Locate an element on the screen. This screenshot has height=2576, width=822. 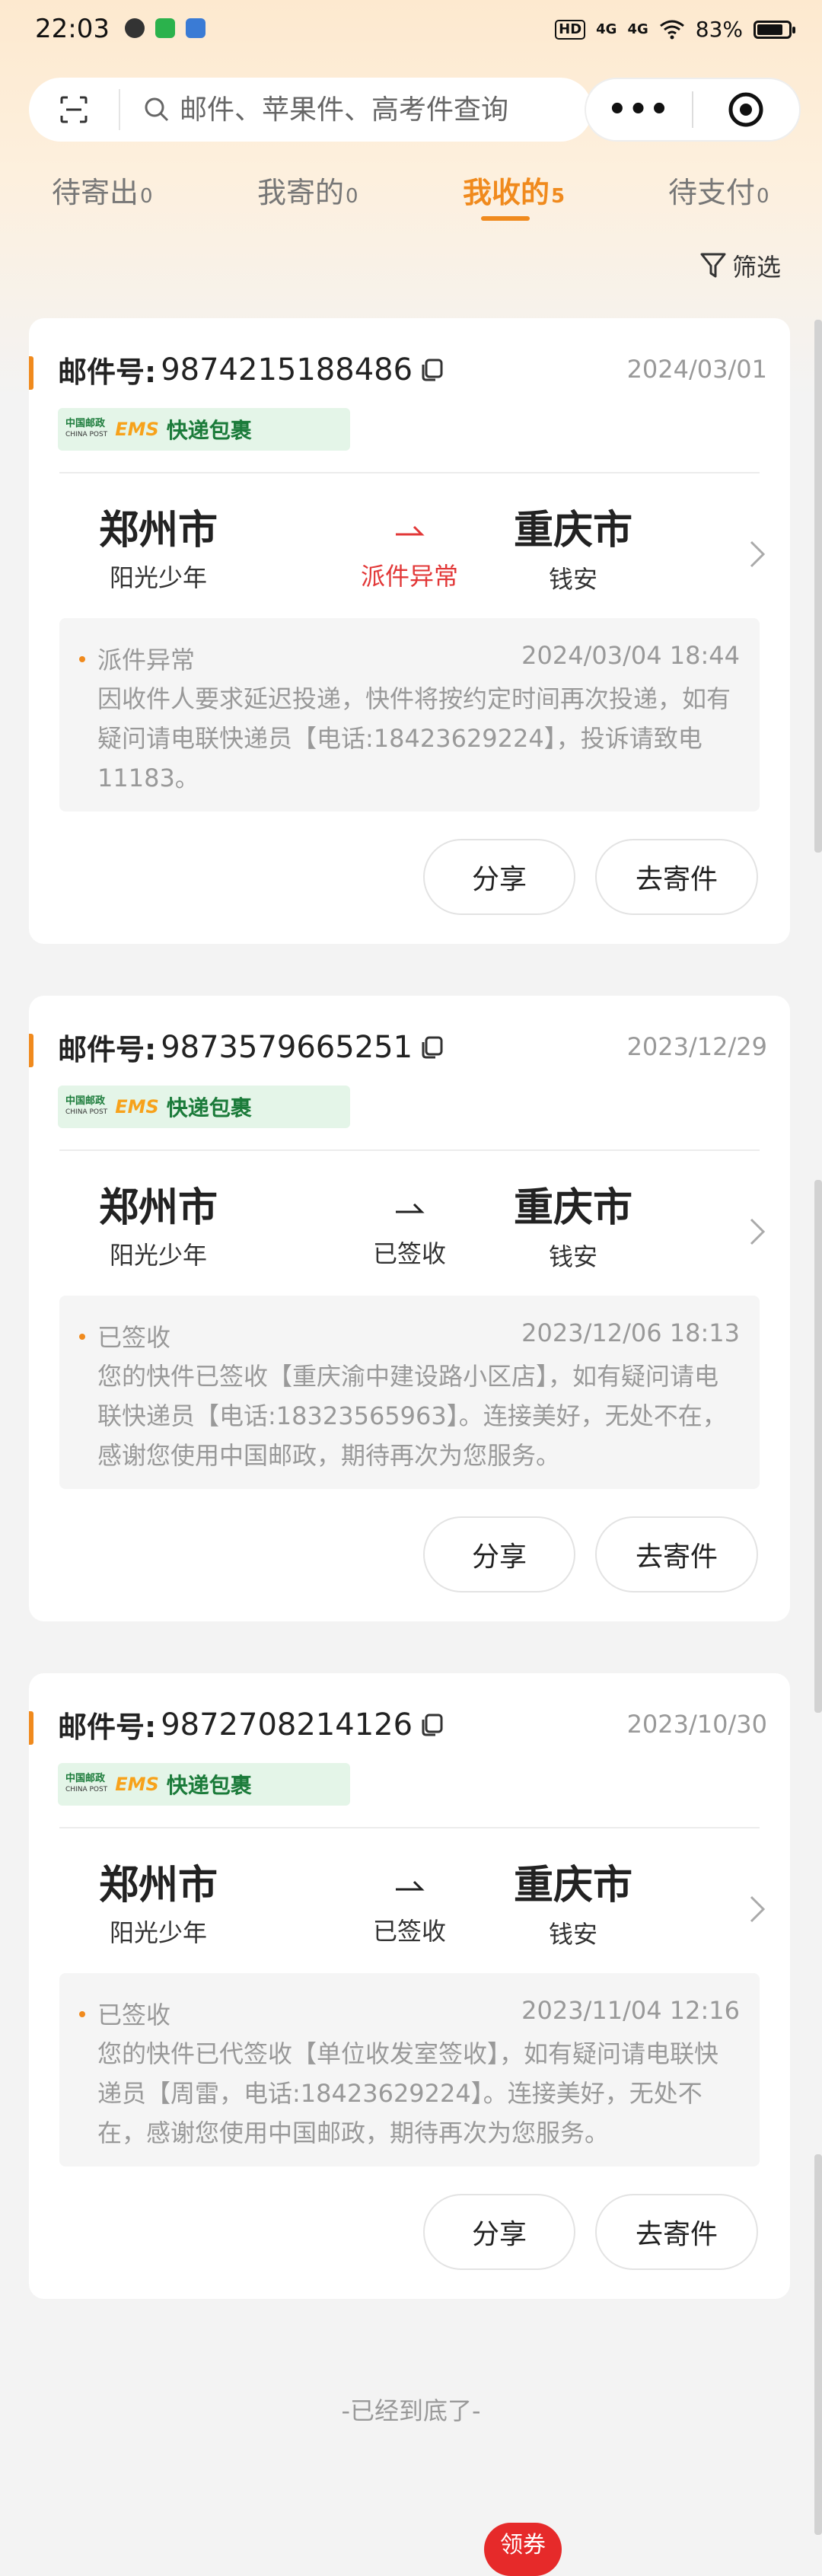
tab-received: 我收的5 is located at coordinates (514, 190).